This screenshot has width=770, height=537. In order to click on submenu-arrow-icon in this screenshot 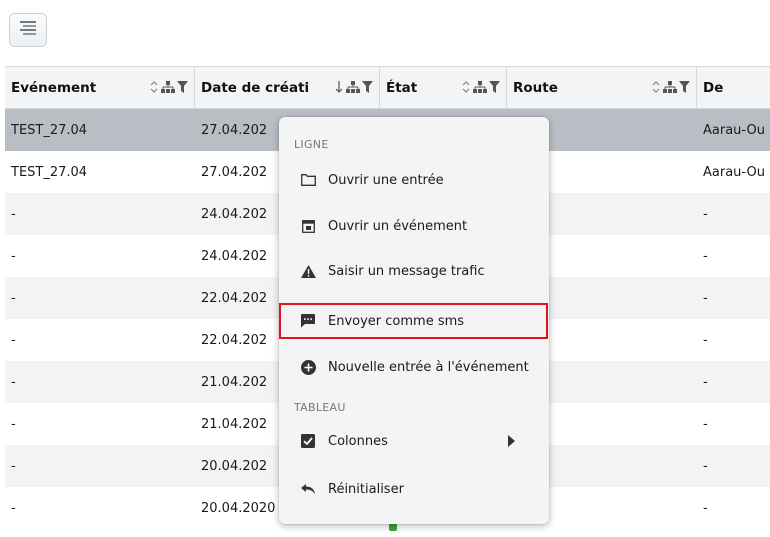, I will do `click(511, 443)`.